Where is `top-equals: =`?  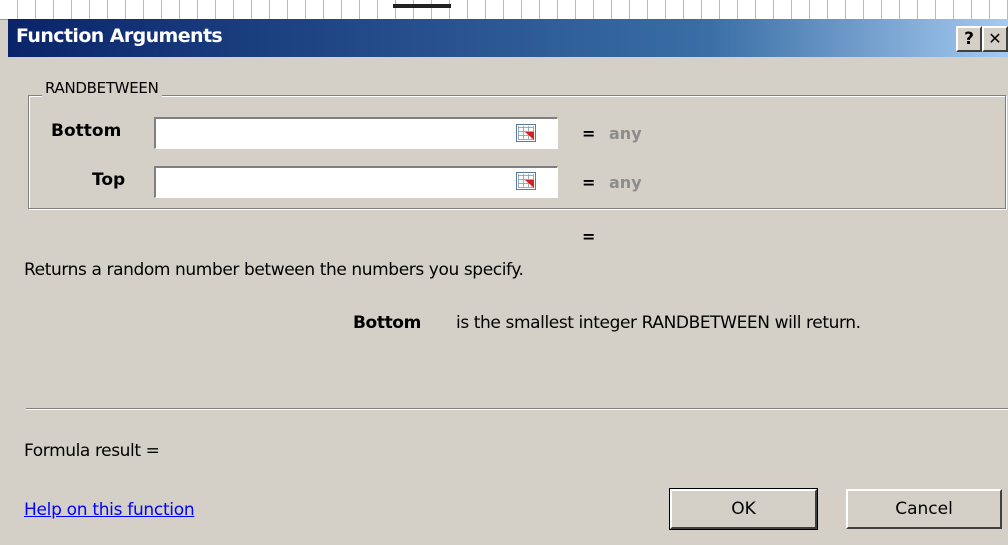 top-equals: = is located at coordinates (589, 182).